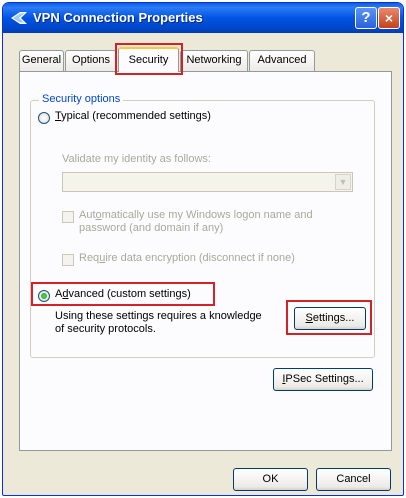 The width and height of the screenshot is (406, 498). What do you see at coordinates (149, 59) in the screenshot?
I see `security-tab-highlight` at bounding box center [149, 59].